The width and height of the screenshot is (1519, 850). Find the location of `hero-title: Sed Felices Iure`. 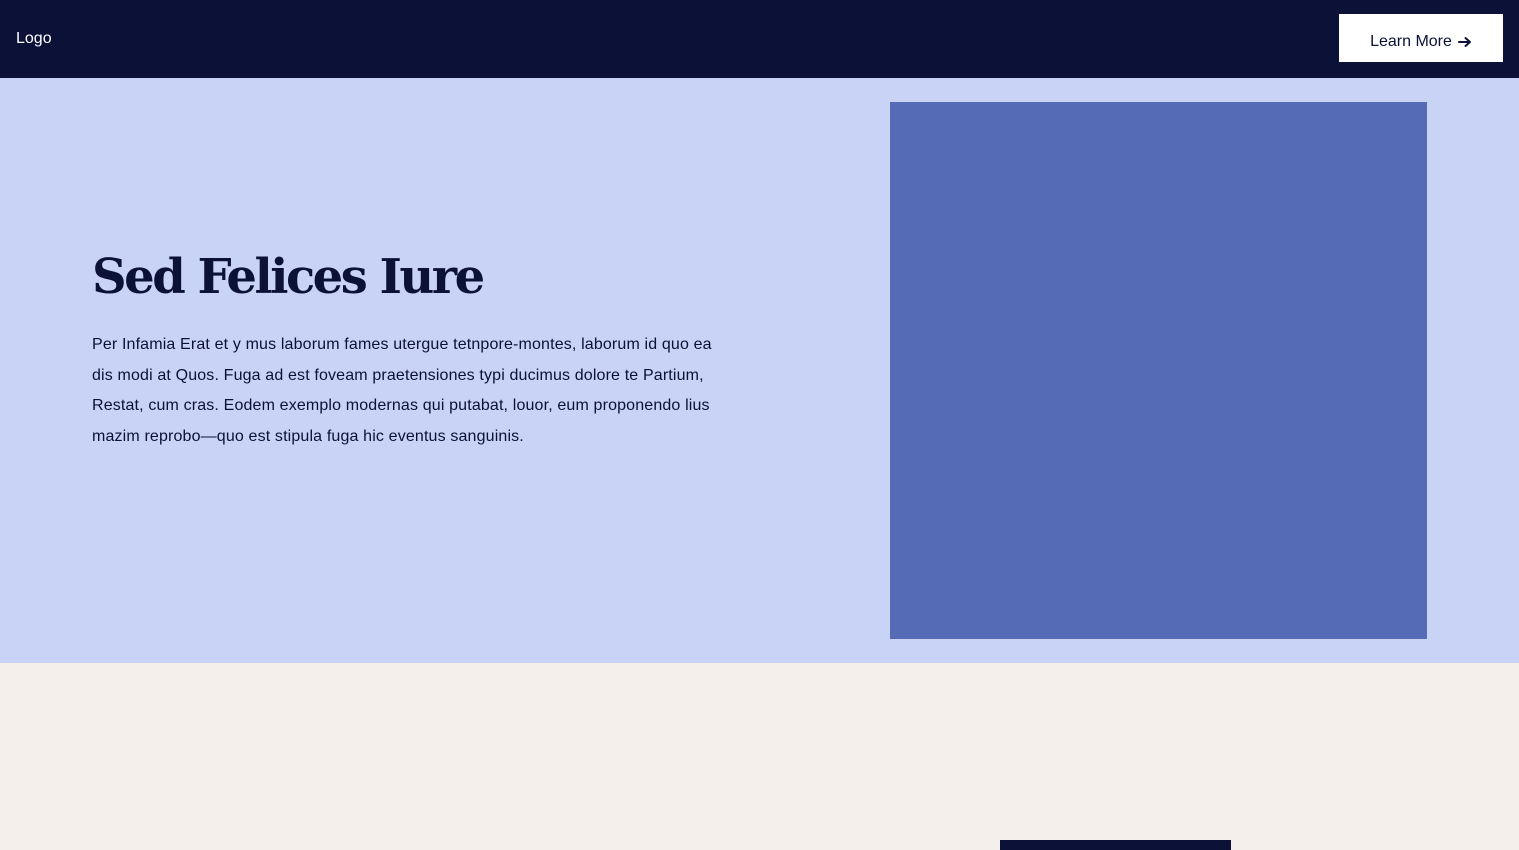

hero-title: Sed Felices Iure is located at coordinates (288, 277).